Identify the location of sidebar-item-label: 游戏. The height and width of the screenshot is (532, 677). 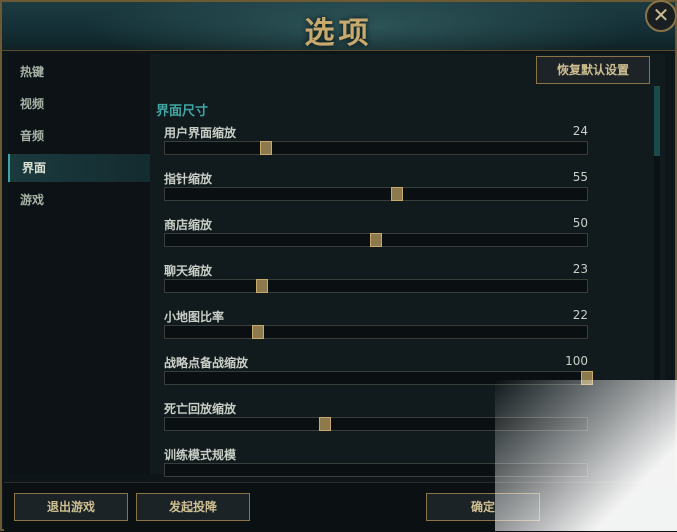
(32, 200).